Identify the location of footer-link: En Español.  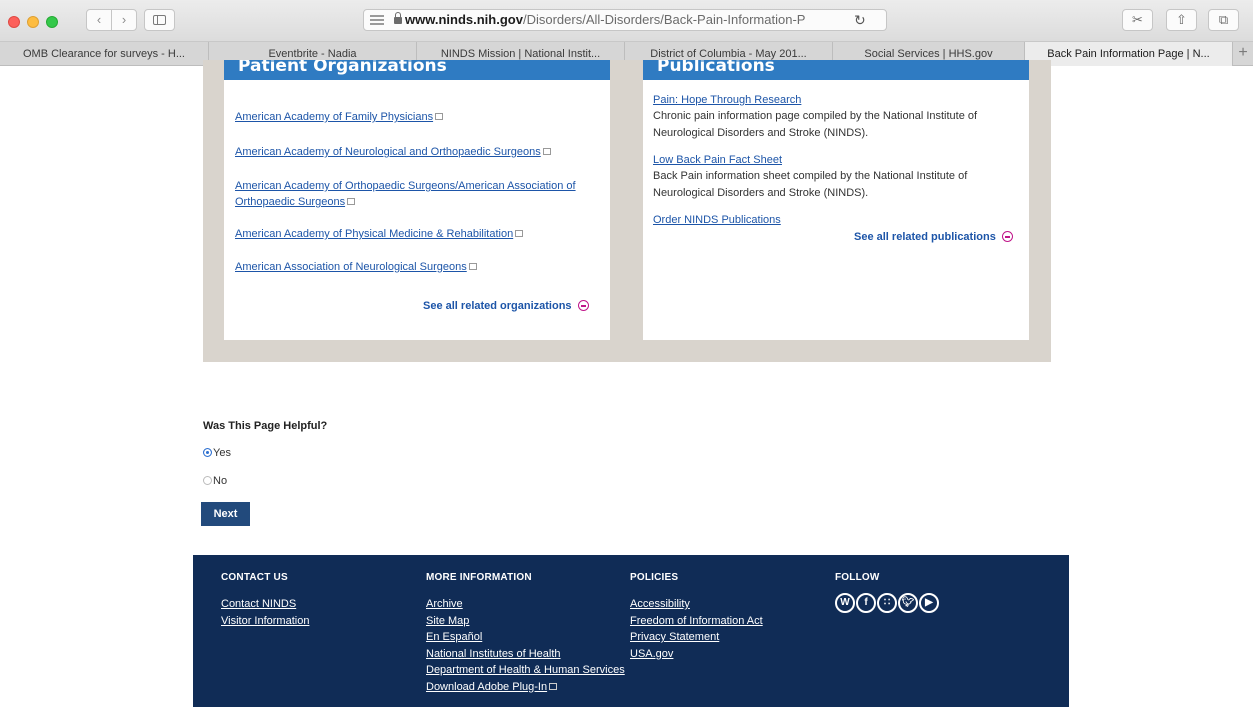
(525, 637).